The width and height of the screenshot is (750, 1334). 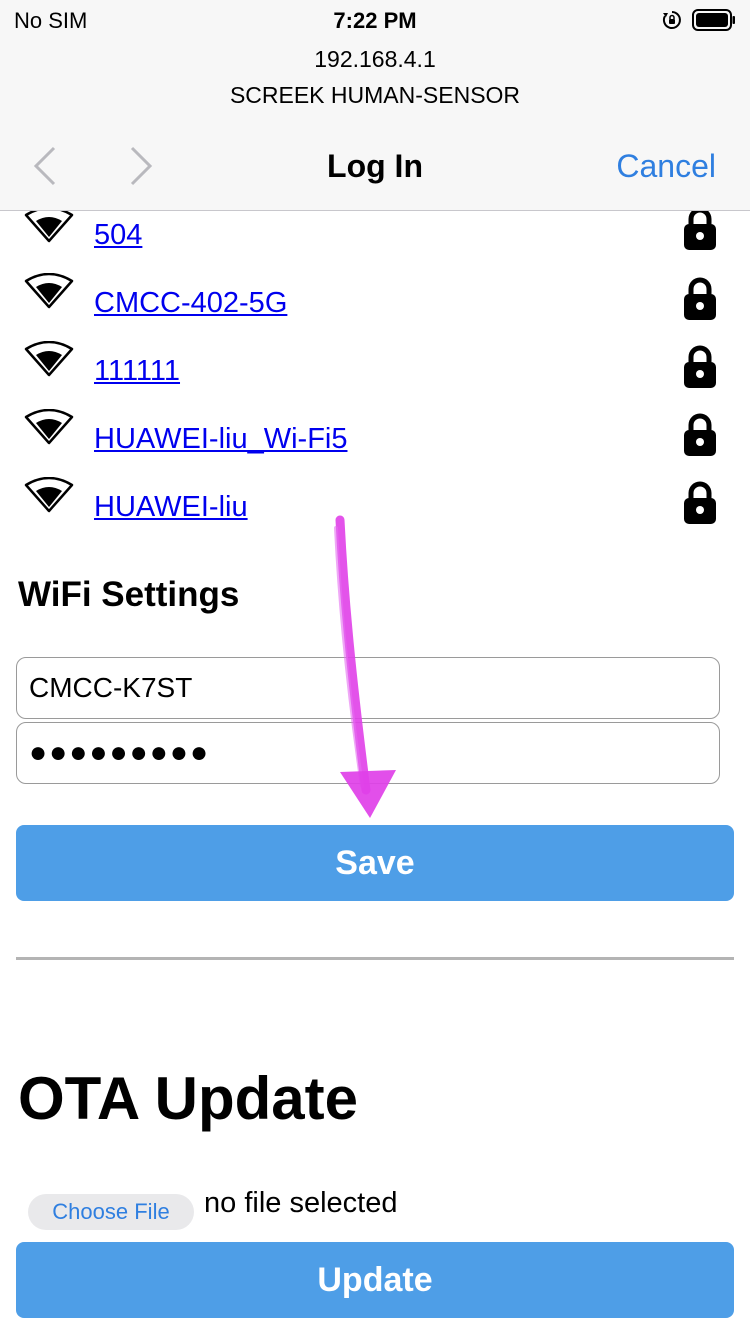 I want to click on file-status-label: no file selected, so click(x=301, y=1203).